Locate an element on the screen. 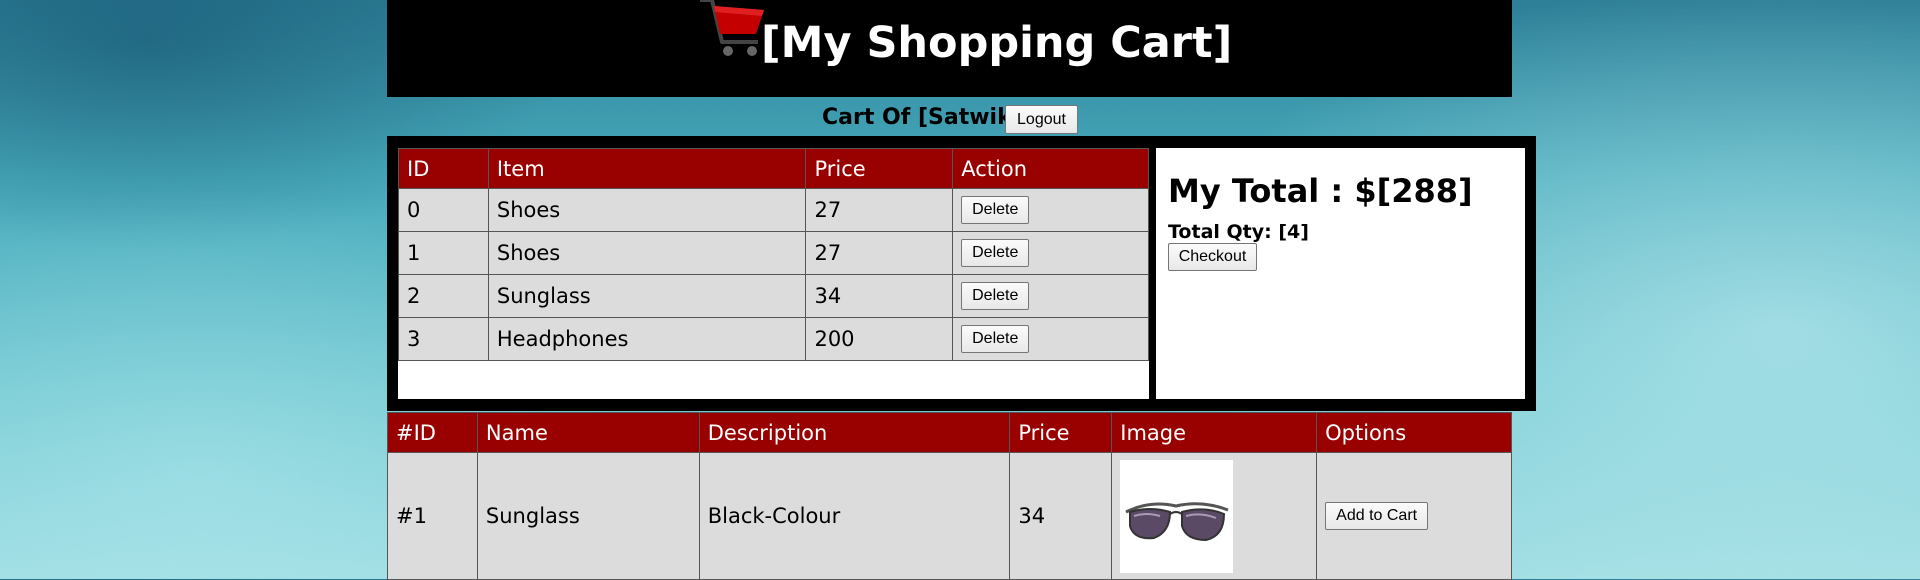  cell-options: Add to Cart is located at coordinates (1414, 516).